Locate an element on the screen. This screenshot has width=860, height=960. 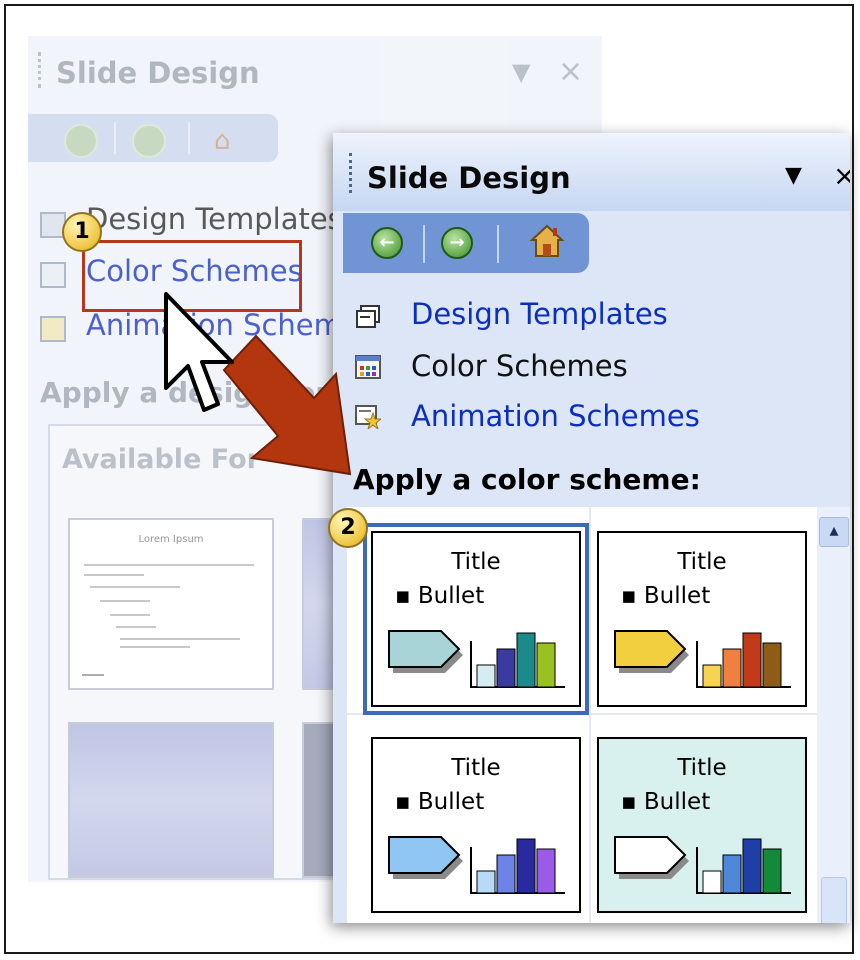
back-pane-title: Slide Design is located at coordinates (158, 73).